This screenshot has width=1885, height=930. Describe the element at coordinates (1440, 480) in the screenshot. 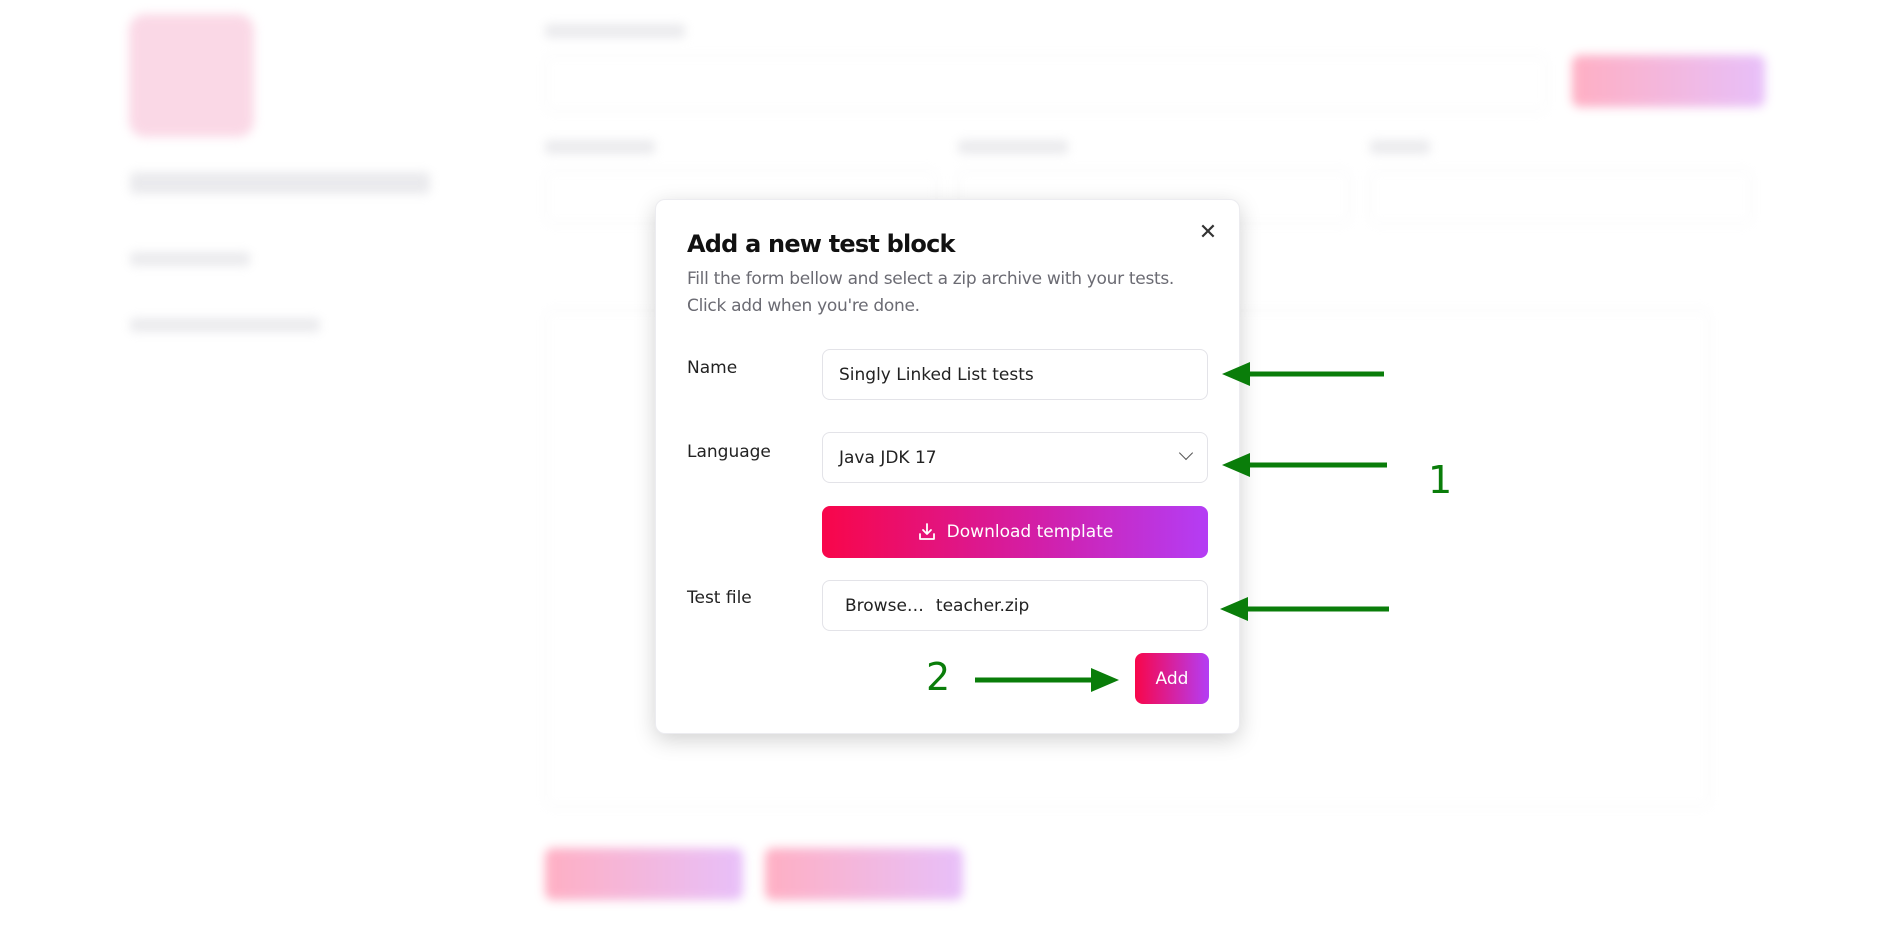

I see `annotation-step-1: 1` at that location.